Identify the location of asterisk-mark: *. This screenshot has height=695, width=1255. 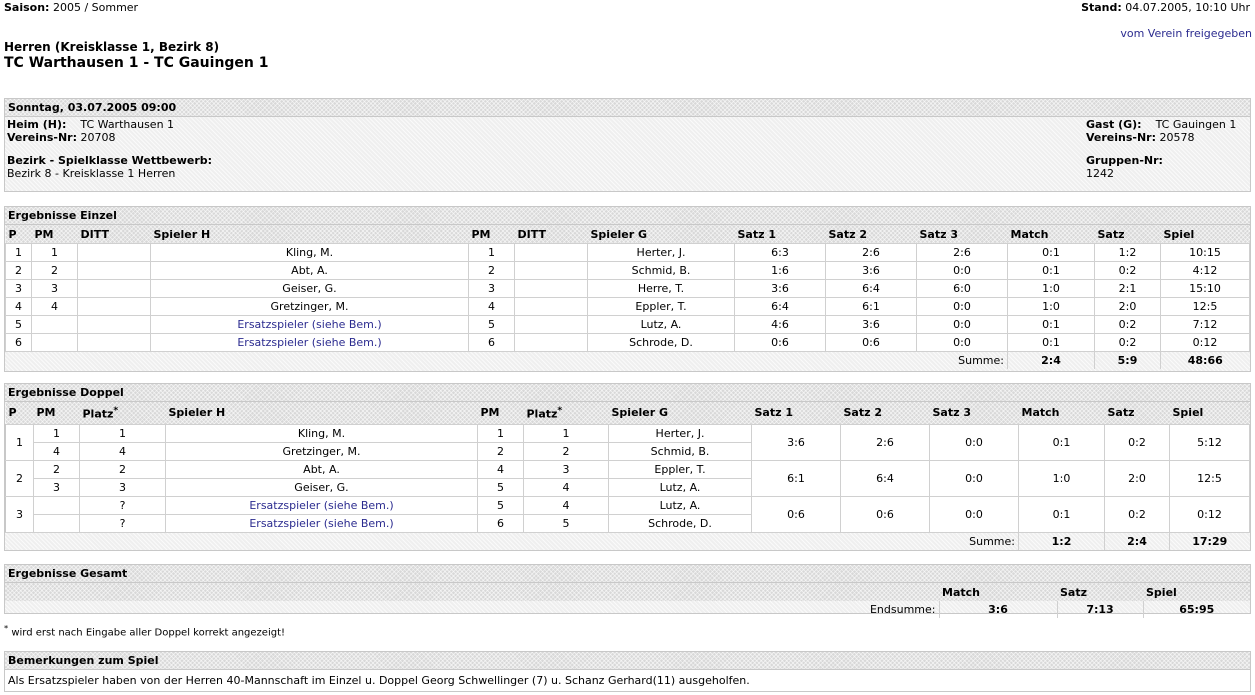
(560, 410).